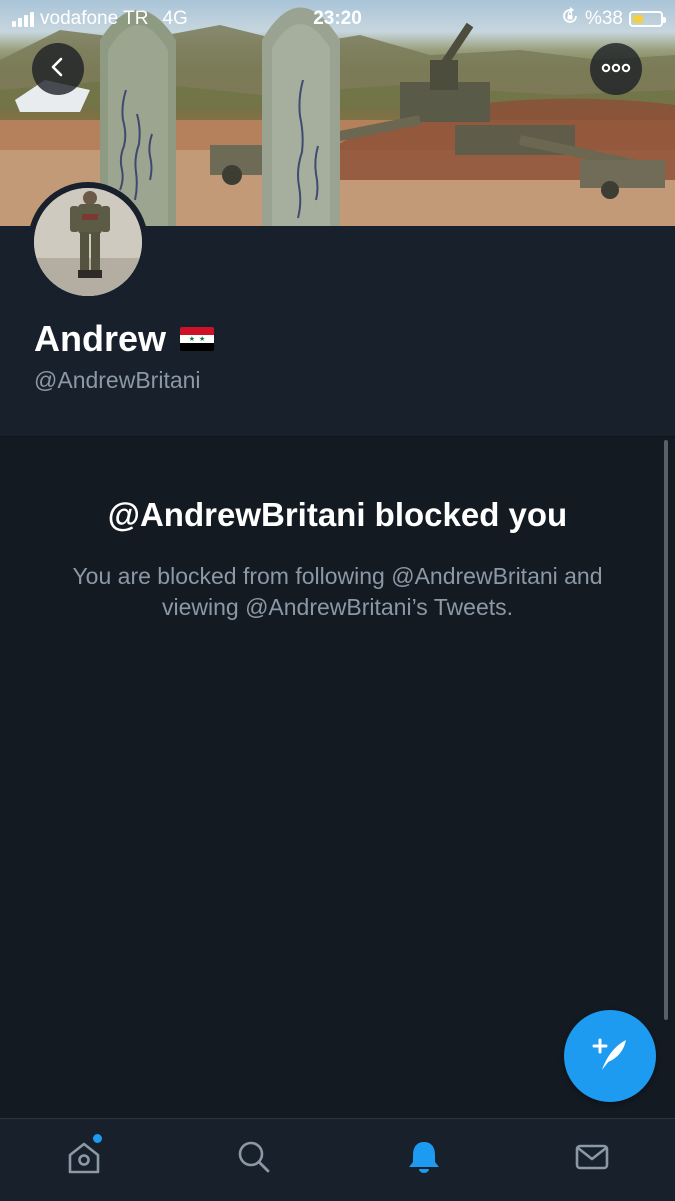  Describe the element at coordinates (337, 514) in the screenshot. I see `blocked-title: @AndrewBritani blocked you` at that location.